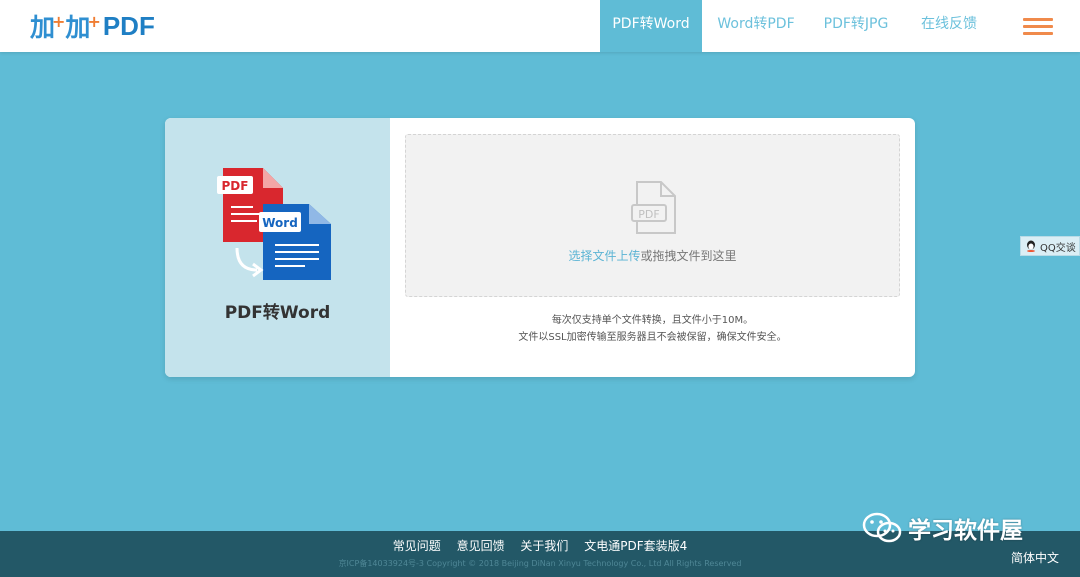  What do you see at coordinates (651, 26) in the screenshot?
I see `nav-pdf-to-word: PDF转Word` at bounding box center [651, 26].